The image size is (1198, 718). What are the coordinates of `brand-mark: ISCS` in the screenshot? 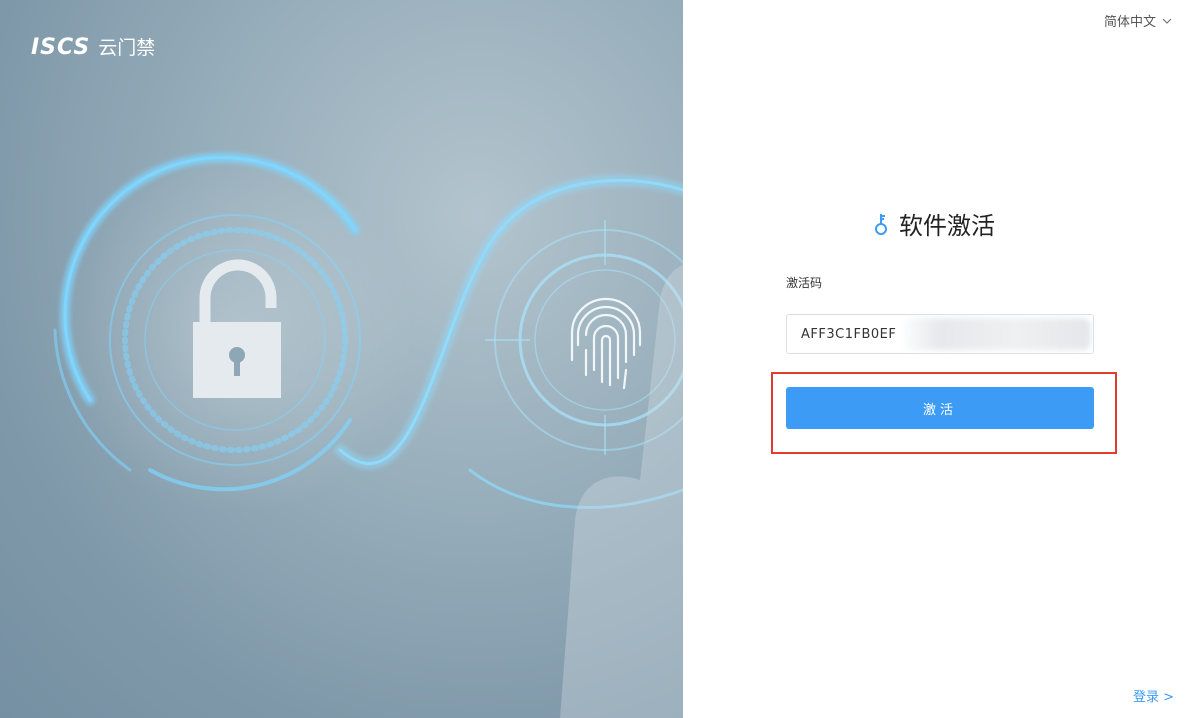 It's located at (61, 47).